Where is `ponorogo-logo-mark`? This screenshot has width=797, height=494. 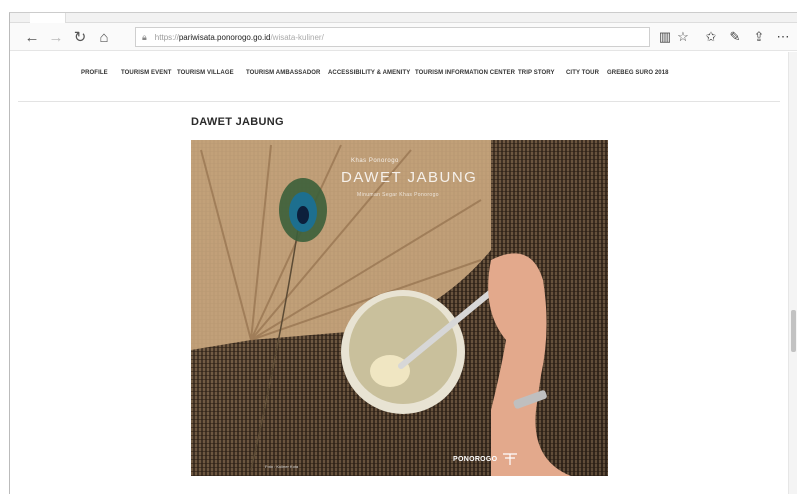
ponorogo-logo-mark is located at coordinates (510, 459).